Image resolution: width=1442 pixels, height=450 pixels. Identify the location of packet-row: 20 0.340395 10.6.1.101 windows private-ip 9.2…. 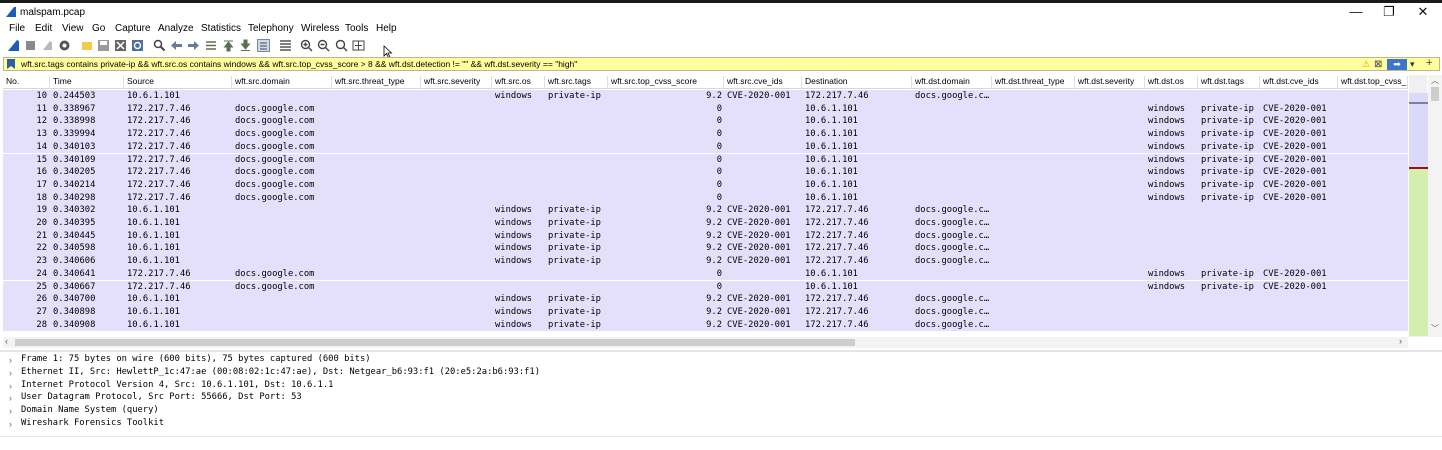
(705, 223).